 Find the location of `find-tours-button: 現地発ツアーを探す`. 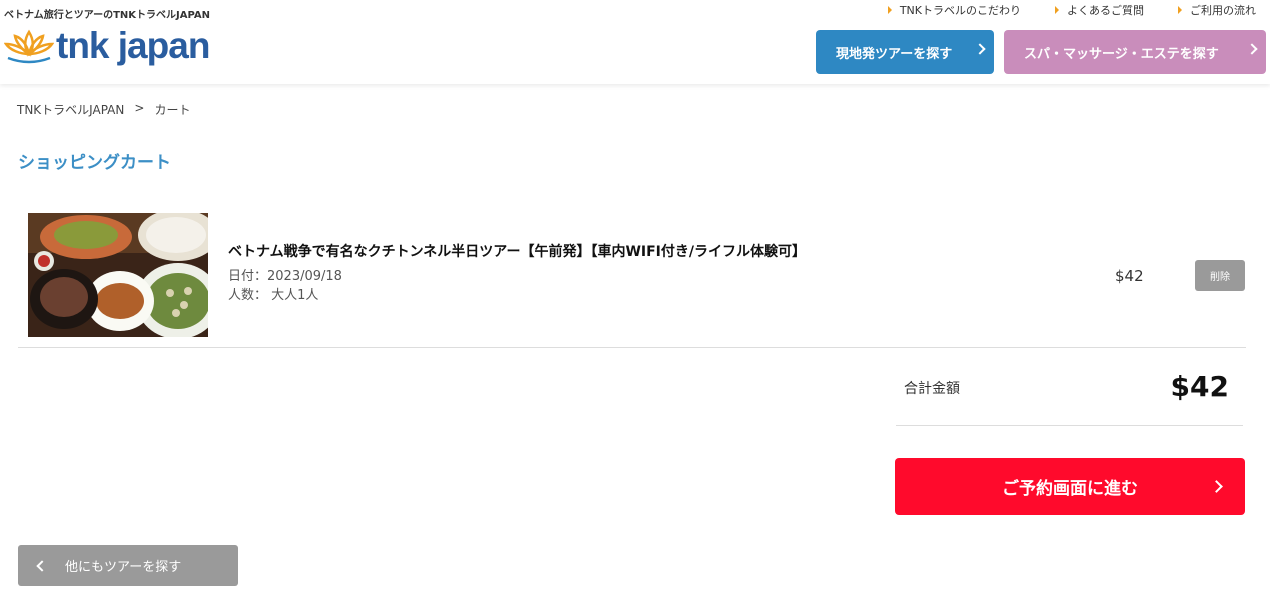

find-tours-button: 現地発ツアーを探す is located at coordinates (905, 52).